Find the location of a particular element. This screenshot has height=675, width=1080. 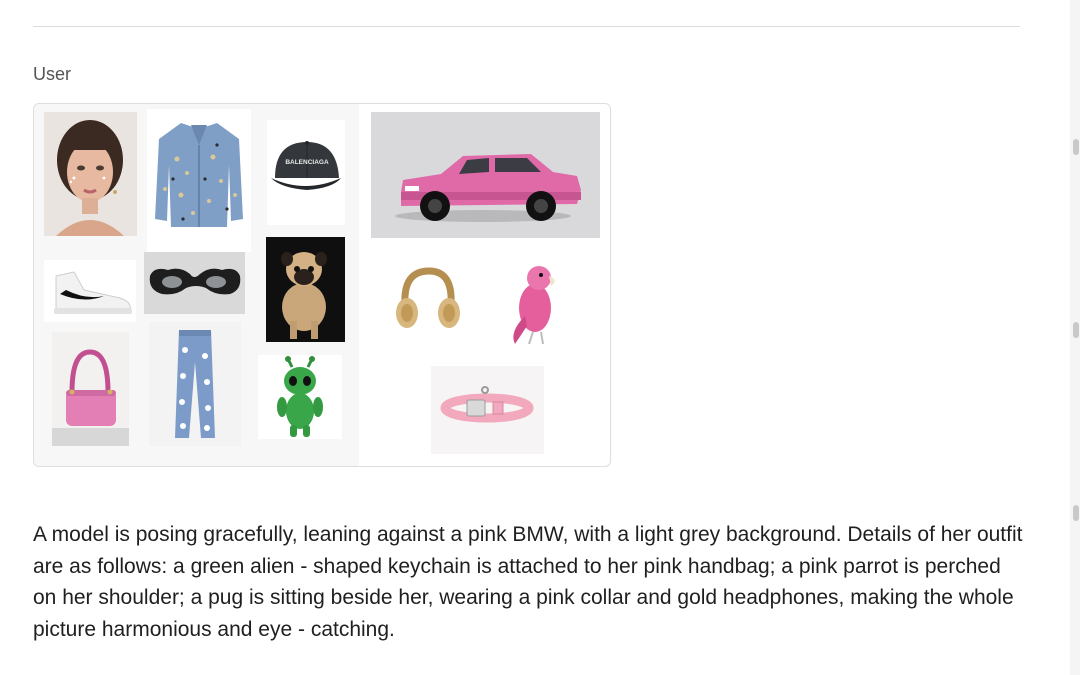

black-sunglasses-image is located at coordinates (194, 283).